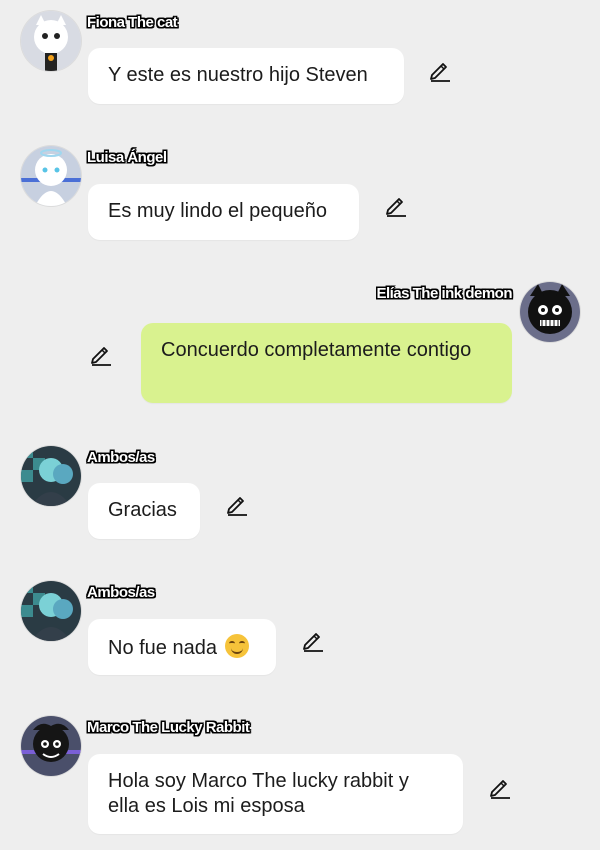 This screenshot has width=600, height=850. I want to click on author-name: Marco The Lucky Rabbit, so click(168, 727).